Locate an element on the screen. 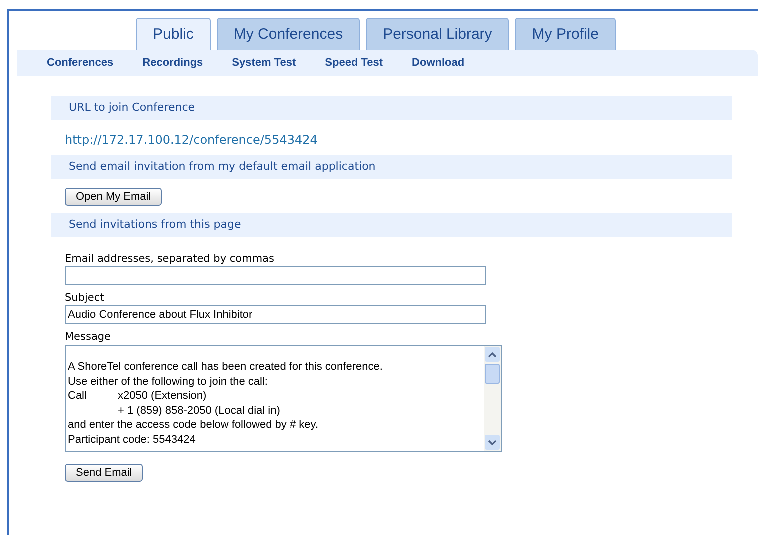 The width and height of the screenshot is (758, 535). scrollbar is located at coordinates (492, 398).